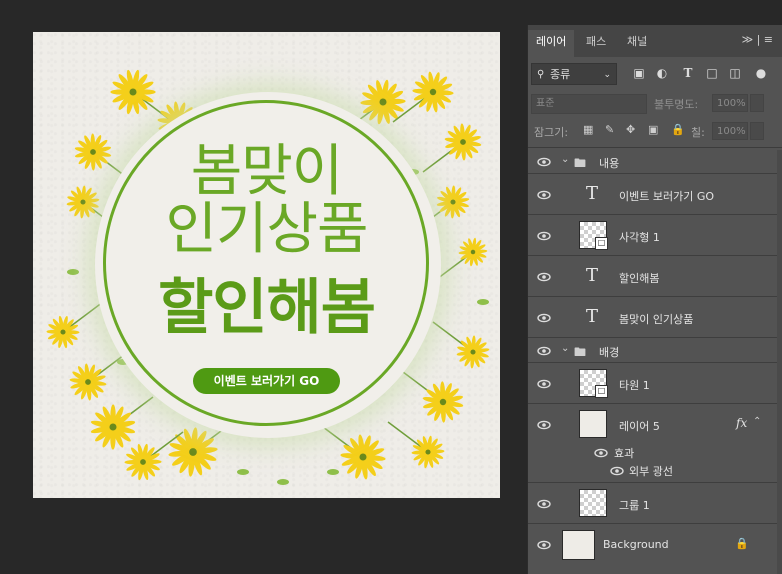 The height and width of the screenshot is (574, 782). What do you see at coordinates (624, 453) in the screenshot?
I see `effects-label: 효과` at bounding box center [624, 453].